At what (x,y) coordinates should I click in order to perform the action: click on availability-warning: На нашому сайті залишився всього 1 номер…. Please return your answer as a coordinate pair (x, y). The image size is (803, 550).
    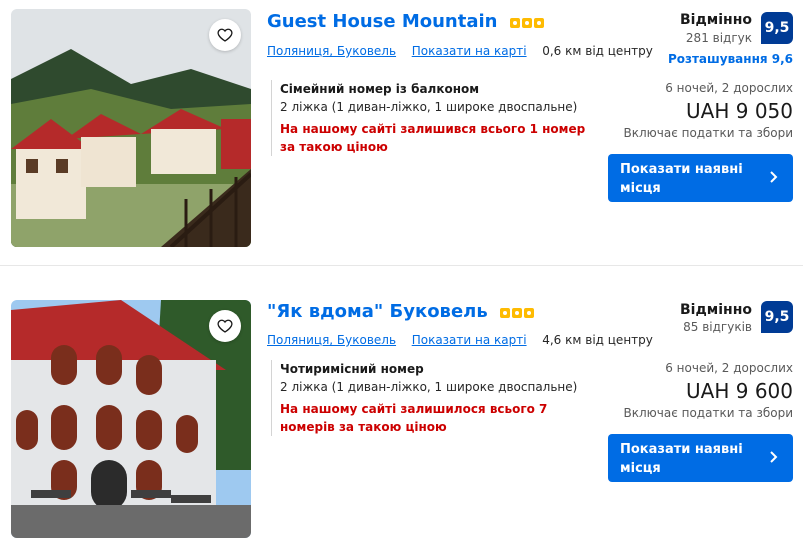
    Looking at the image, I should click on (433, 138).